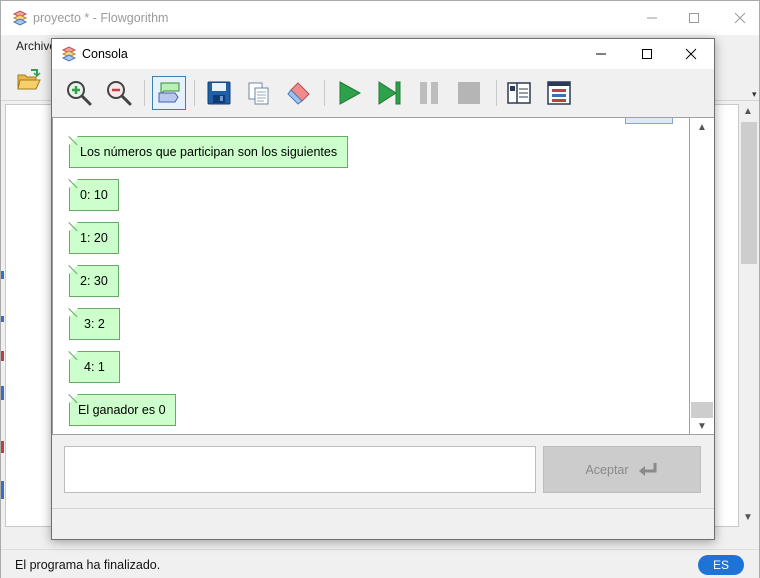  I want to click on output-message: 3: 2, so click(94, 324).